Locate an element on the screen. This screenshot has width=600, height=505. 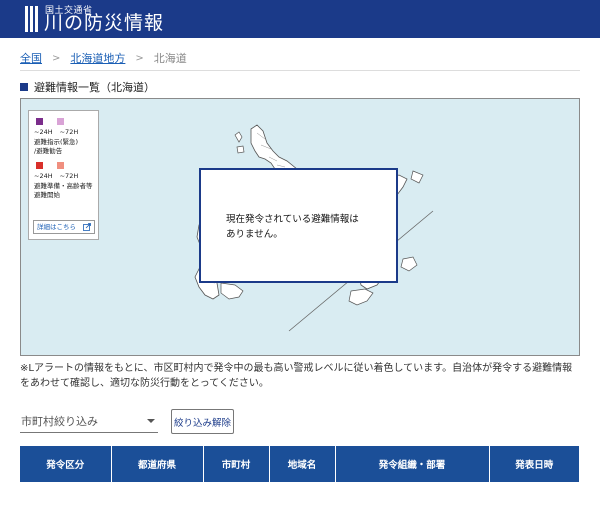
hokkaido-east-coast-shape is located at coordinates (409, 264).